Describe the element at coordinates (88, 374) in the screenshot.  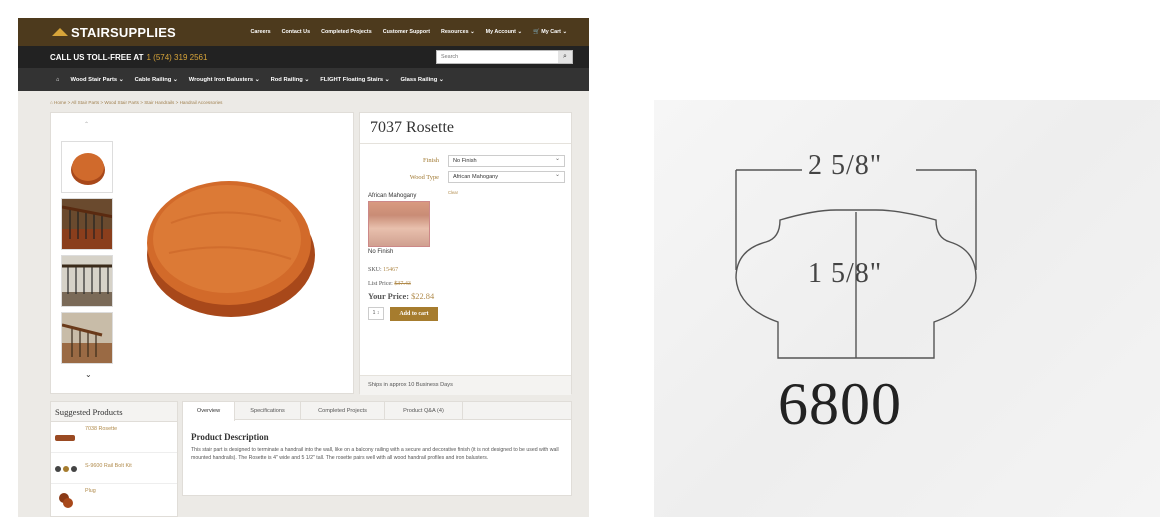
I see `chevron-down-icon: ⌄` at that location.